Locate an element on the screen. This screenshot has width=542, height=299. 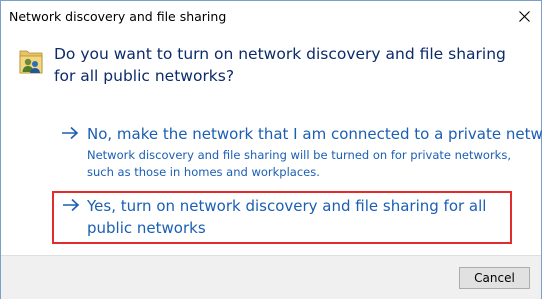
dialog-title: Network discovery and file sharing is located at coordinates (118, 16).